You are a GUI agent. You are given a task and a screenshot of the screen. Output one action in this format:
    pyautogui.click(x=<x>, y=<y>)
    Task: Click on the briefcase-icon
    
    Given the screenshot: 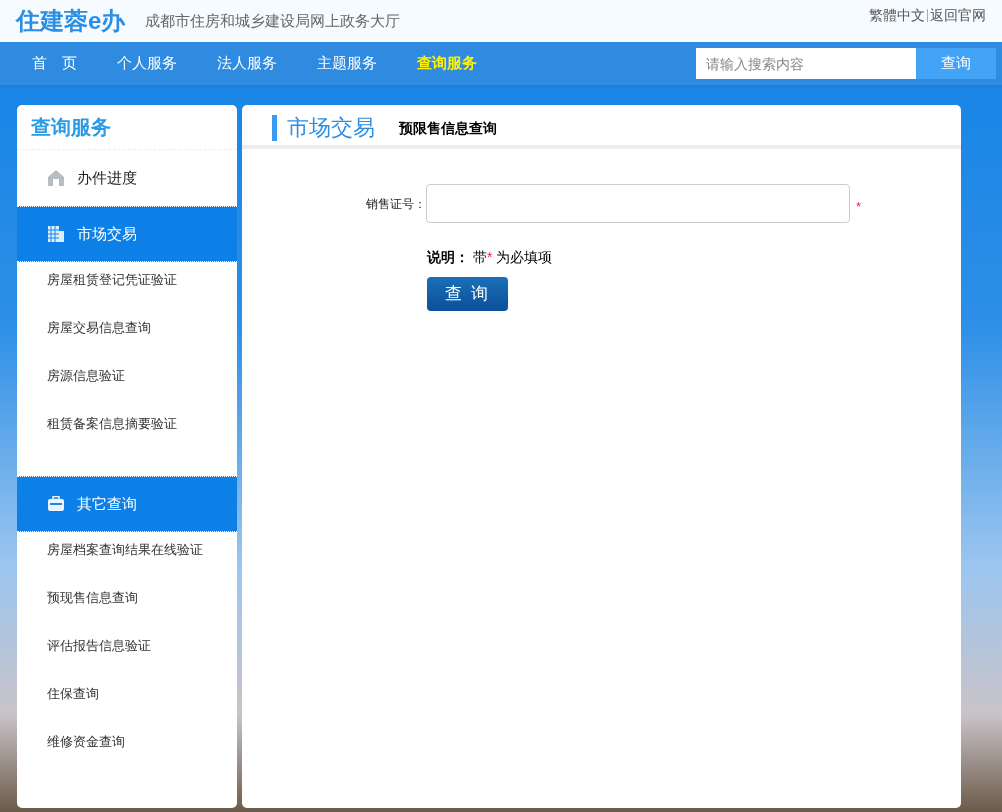 What is the action you would take?
    pyautogui.click(x=56, y=504)
    